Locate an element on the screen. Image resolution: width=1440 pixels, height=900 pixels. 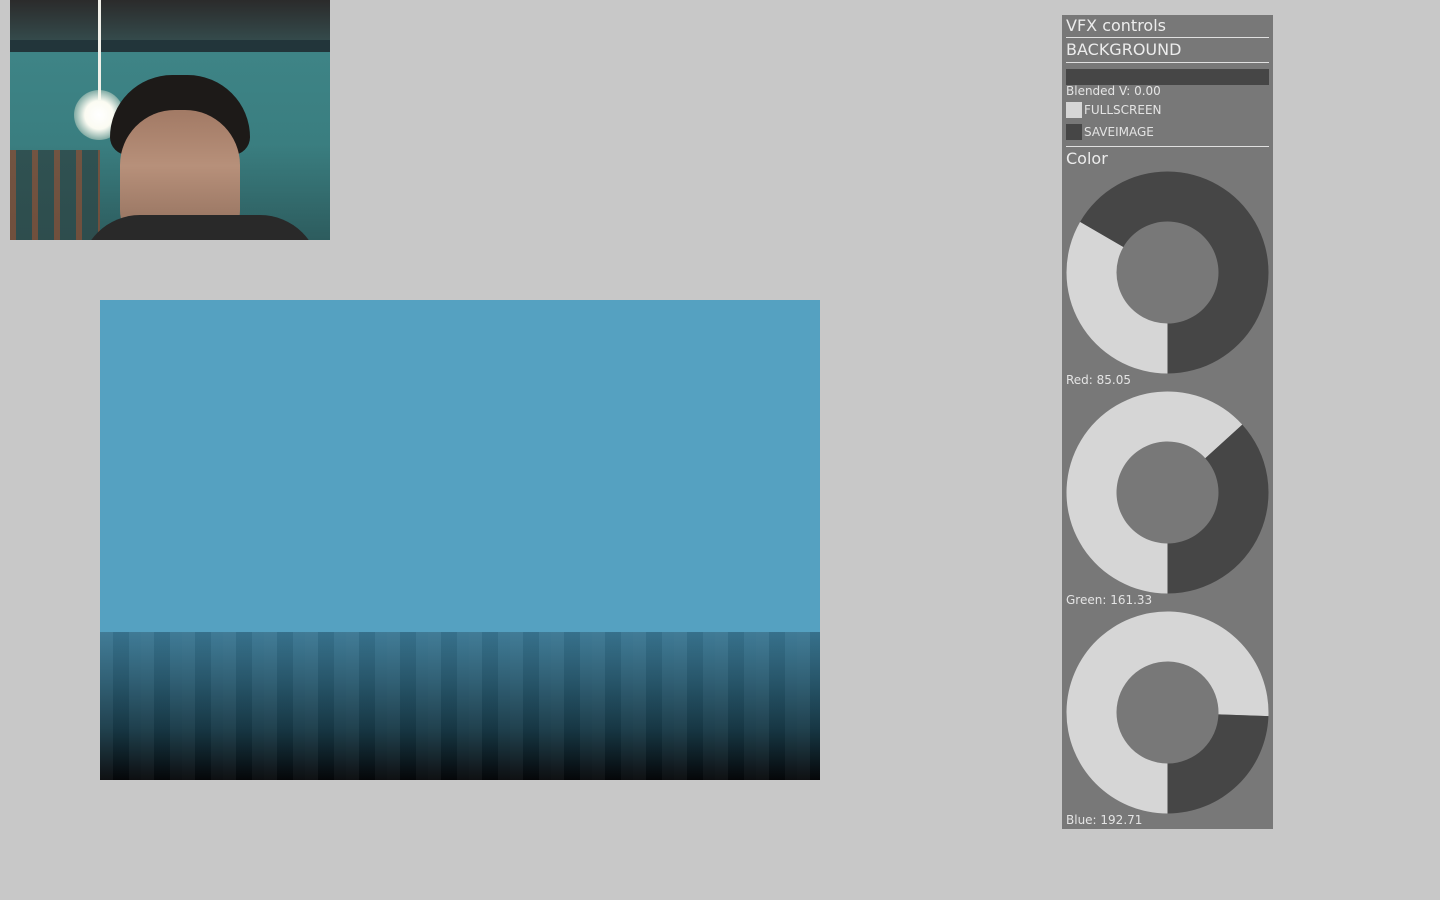
panel-title: VFX controls is located at coordinates (1116, 25).